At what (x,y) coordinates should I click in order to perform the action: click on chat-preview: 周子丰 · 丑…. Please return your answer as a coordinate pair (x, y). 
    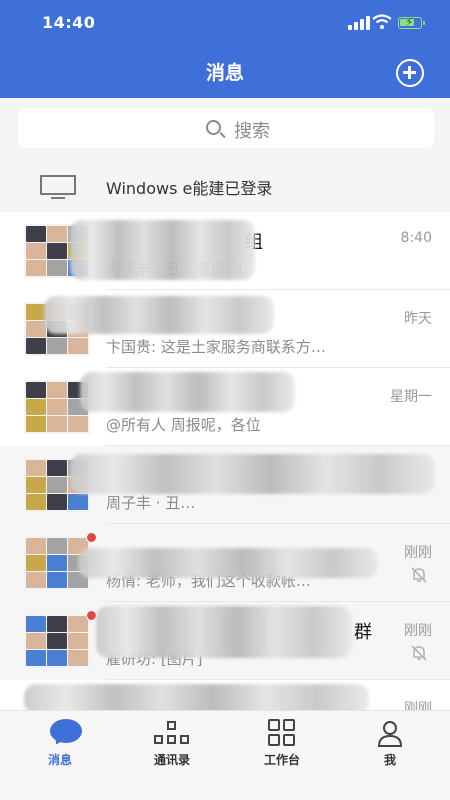
    Looking at the image, I should click on (151, 503).